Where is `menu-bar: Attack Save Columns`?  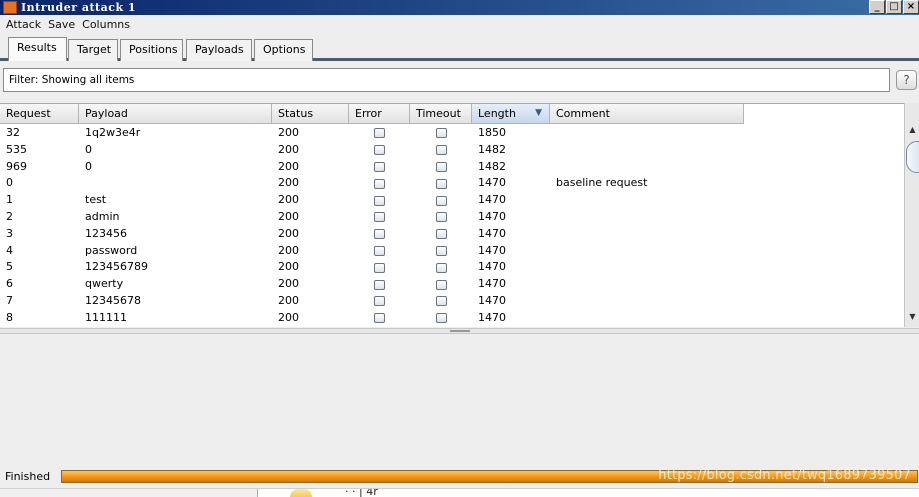 menu-bar: Attack Save Columns is located at coordinates (459, 24).